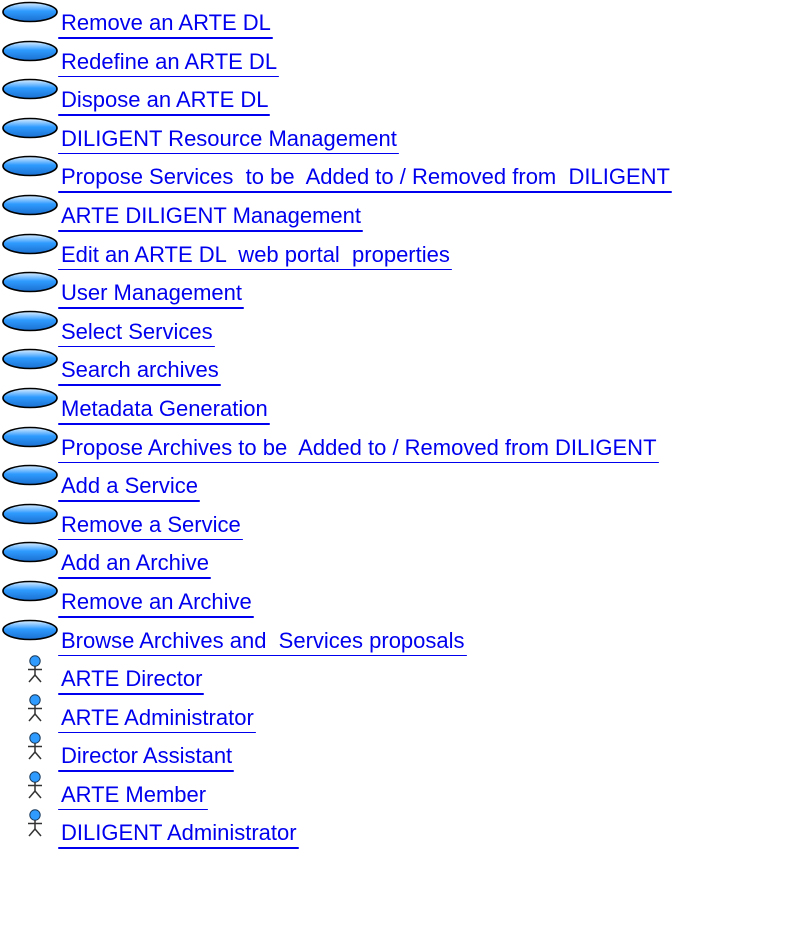  I want to click on link: Remove a Service, so click(151, 525).